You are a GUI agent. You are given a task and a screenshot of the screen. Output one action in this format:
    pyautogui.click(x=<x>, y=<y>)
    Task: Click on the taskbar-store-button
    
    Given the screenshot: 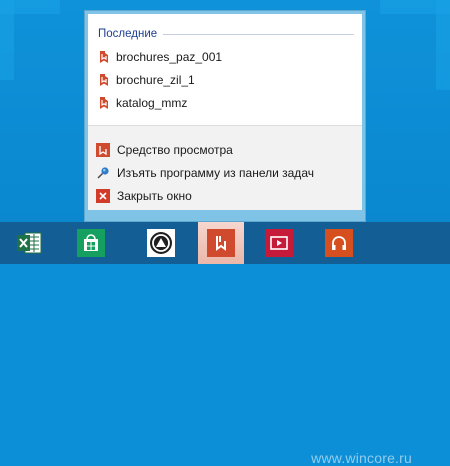 What is the action you would take?
    pyautogui.click(x=91, y=243)
    